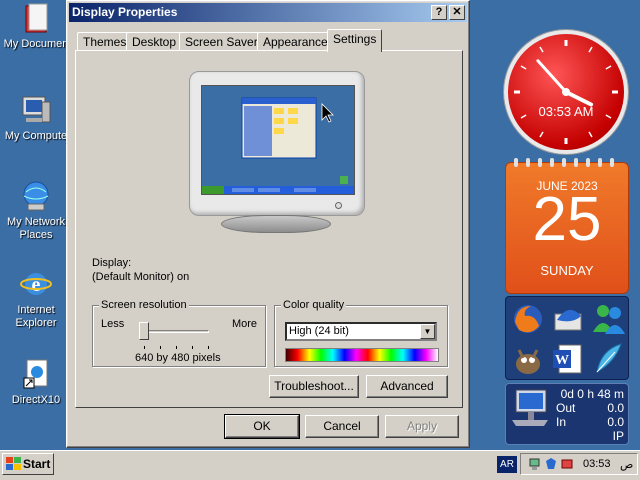  What do you see at coordinates (528, 359) in the screenshot?
I see `gimp-icon` at bounding box center [528, 359].